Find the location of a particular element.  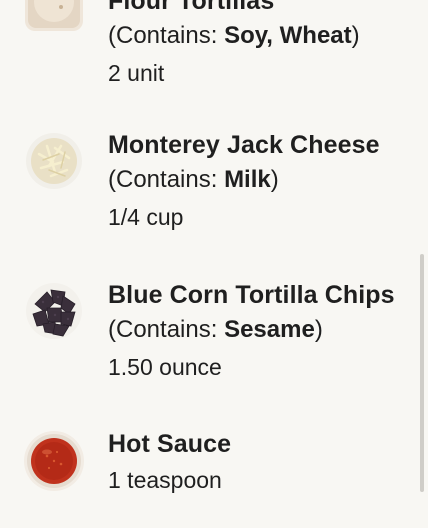

allergen-list: Soy, Wheat is located at coordinates (288, 35).